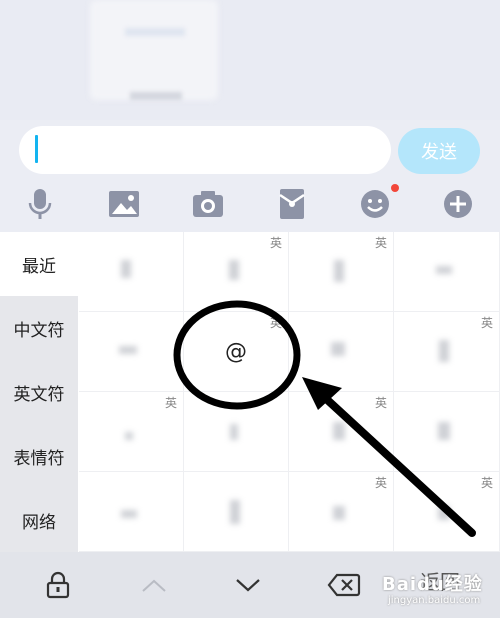  I want to click on category-chinese-symbols: 中文符, so click(39, 328).